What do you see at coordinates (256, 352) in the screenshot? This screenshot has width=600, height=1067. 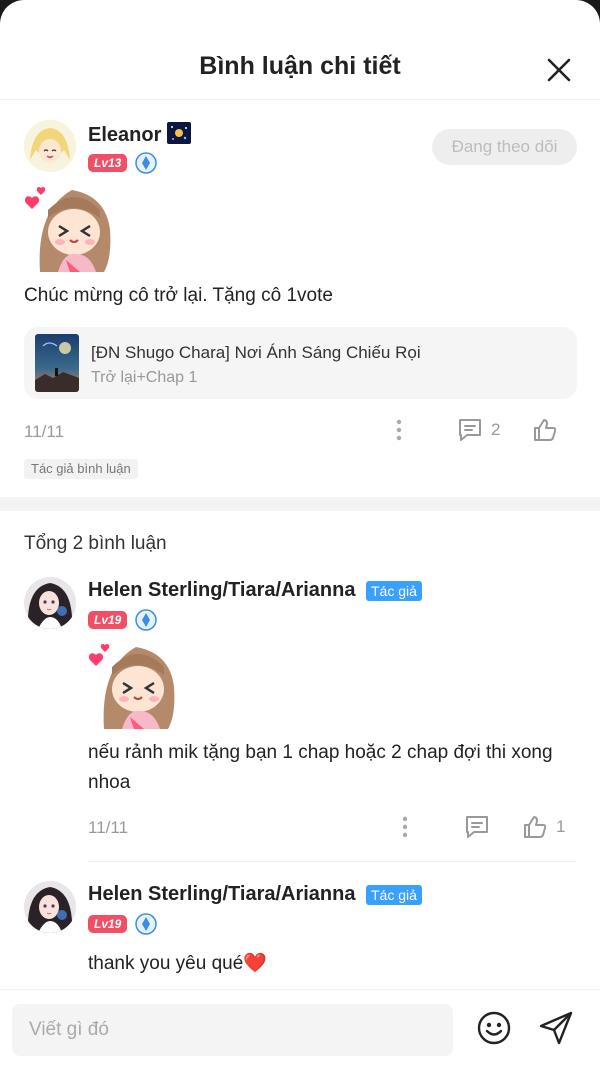 I see `book-title: [ĐN Shugo Chara] Nơi Ánh Sáng Chiếu Rọi` at bounding box center [256, 352].